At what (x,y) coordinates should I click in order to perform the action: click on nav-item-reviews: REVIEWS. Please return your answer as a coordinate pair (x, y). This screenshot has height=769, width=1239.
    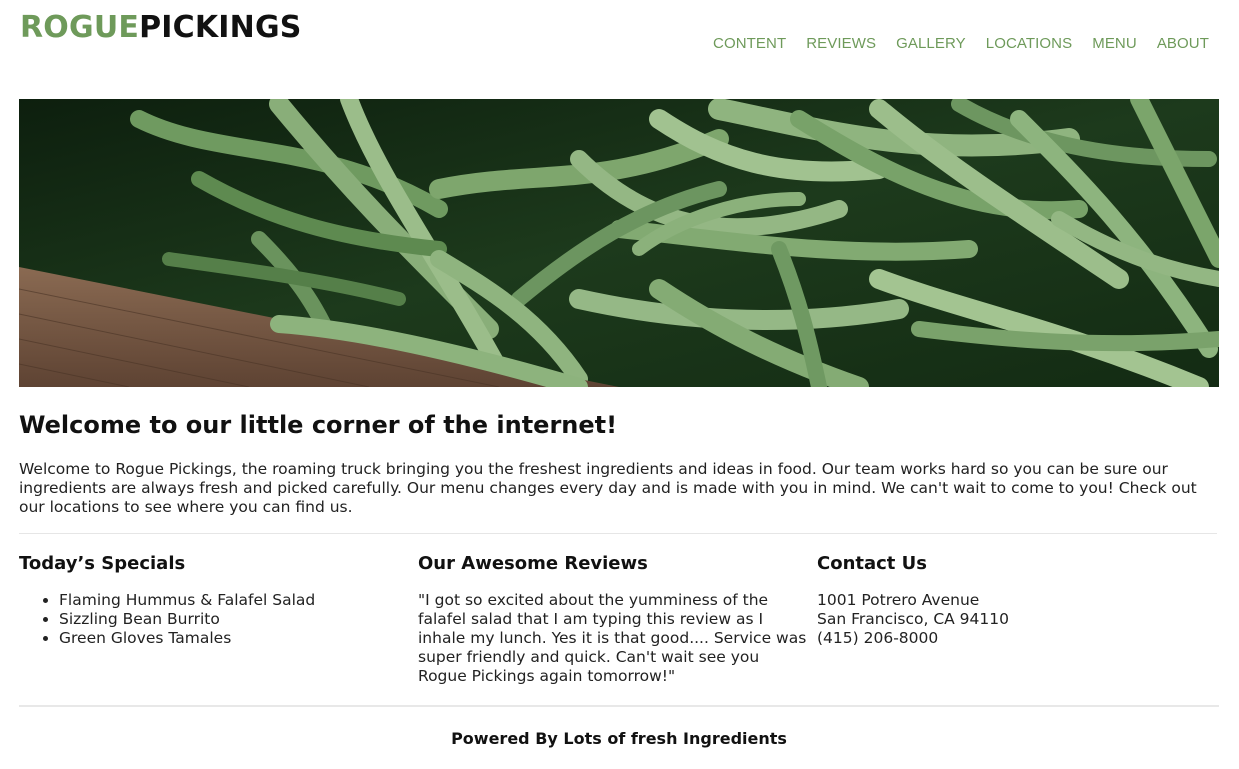
    Looking at the image, I should click on (841, 43).